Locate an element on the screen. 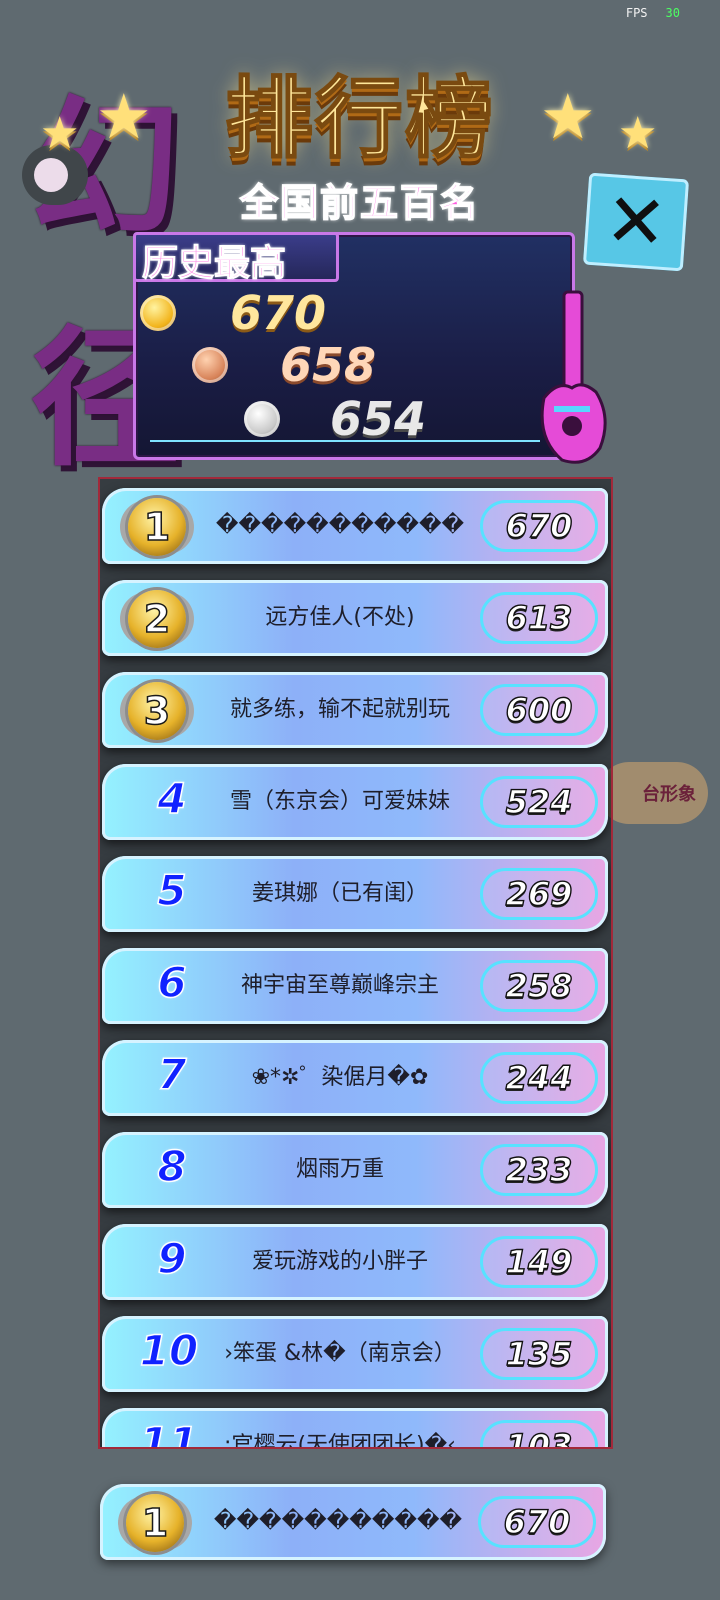  player-name: ❀*✲゜染倨月�✿ is located at coordinates (340, 1077).